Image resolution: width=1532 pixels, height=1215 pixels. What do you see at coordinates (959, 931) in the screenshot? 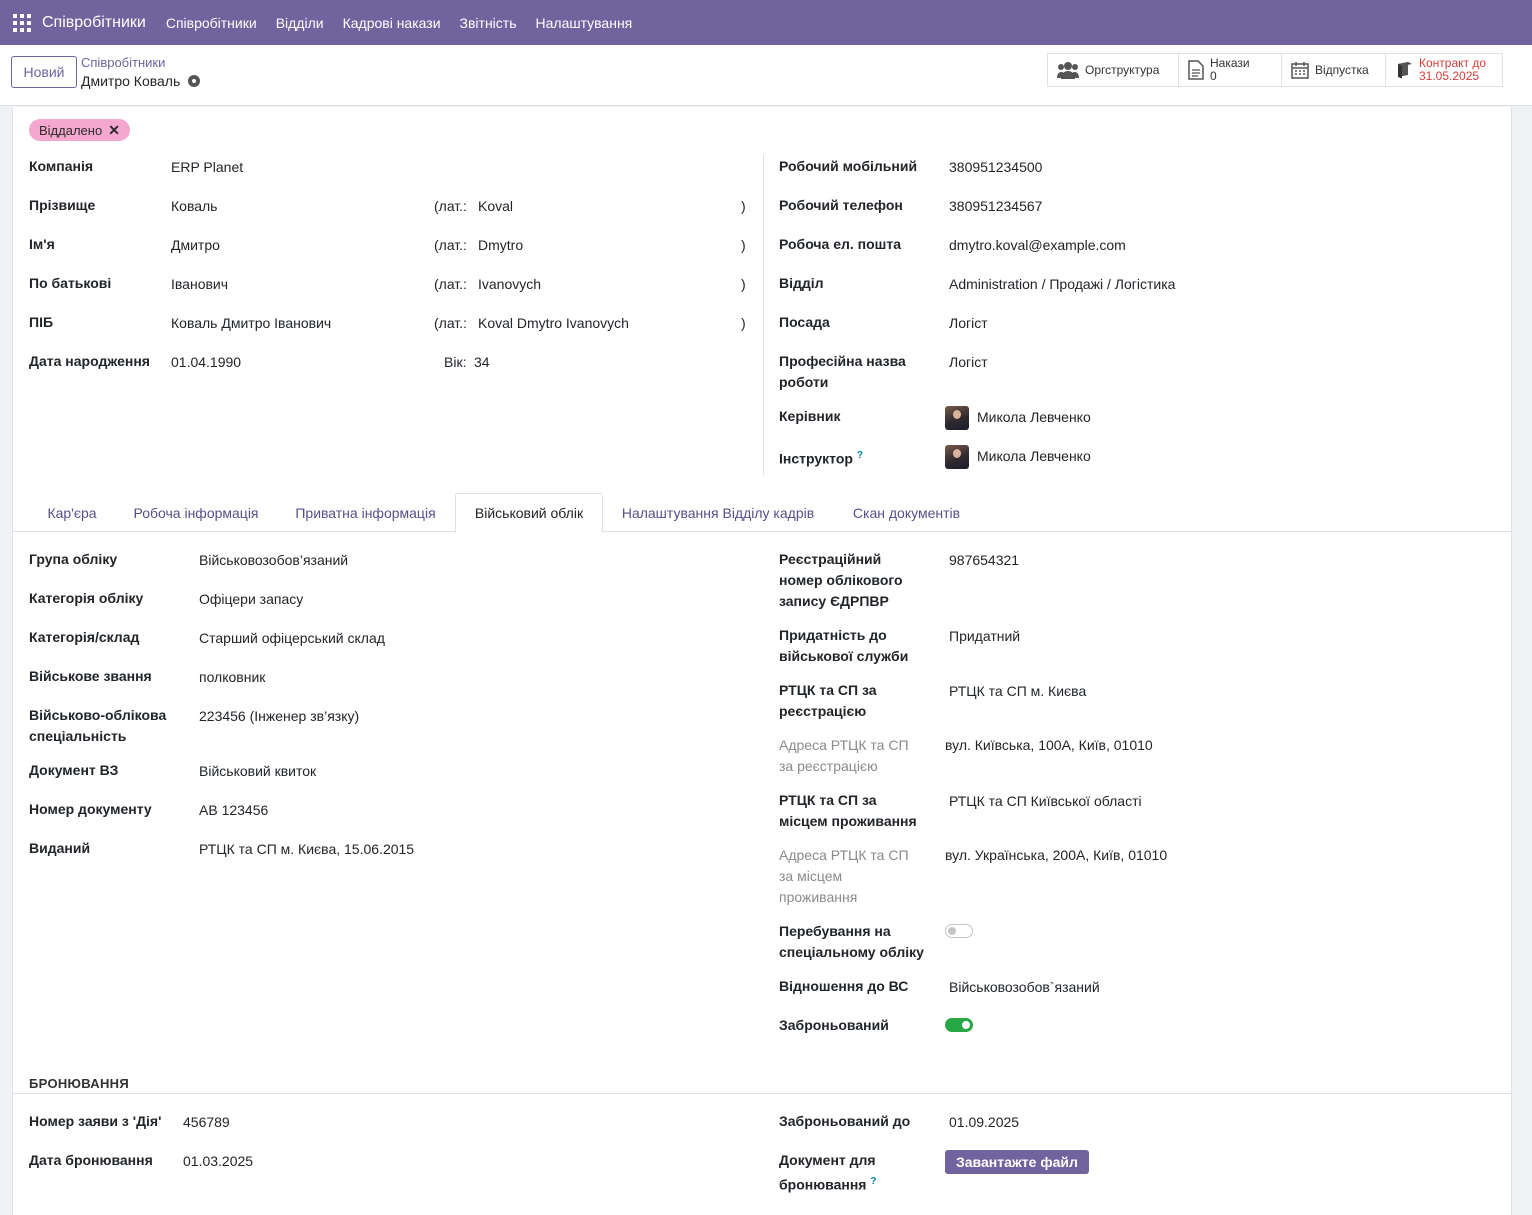
I see `special-registration-toggle` at bounding box center [959, 931].